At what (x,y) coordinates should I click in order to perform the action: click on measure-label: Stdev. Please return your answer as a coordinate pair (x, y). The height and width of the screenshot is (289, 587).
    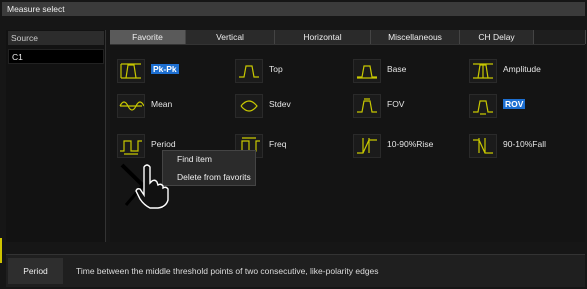
    Looking at the image, I should click on (280, 104).